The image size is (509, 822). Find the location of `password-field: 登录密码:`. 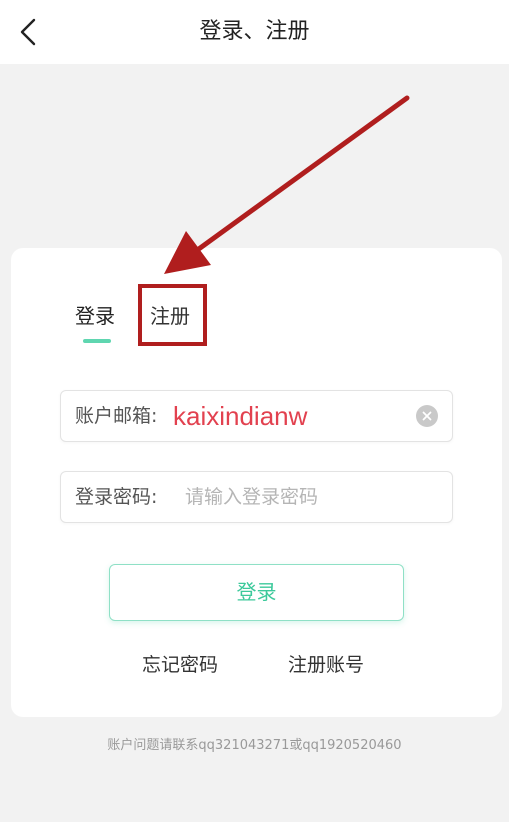

password-field: 登录密码: is located at coordinates (256, 497).